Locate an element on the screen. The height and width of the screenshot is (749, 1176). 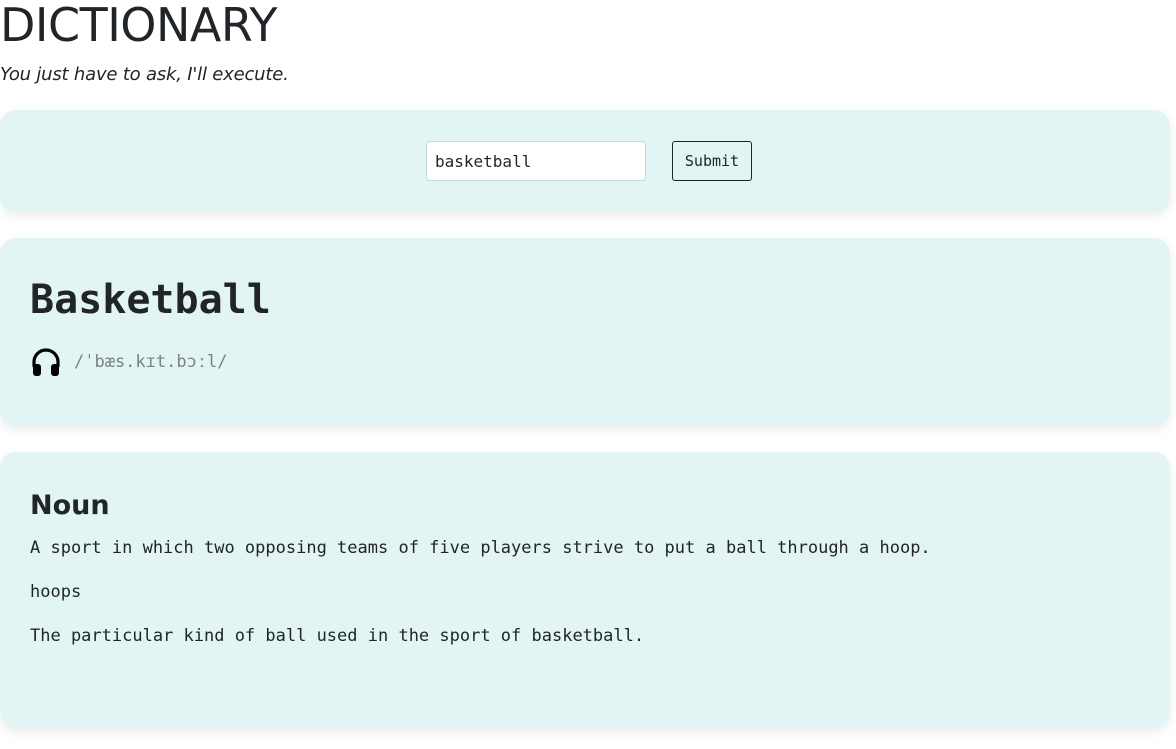
word-title: Basketball is located at coordinates (150, 300).